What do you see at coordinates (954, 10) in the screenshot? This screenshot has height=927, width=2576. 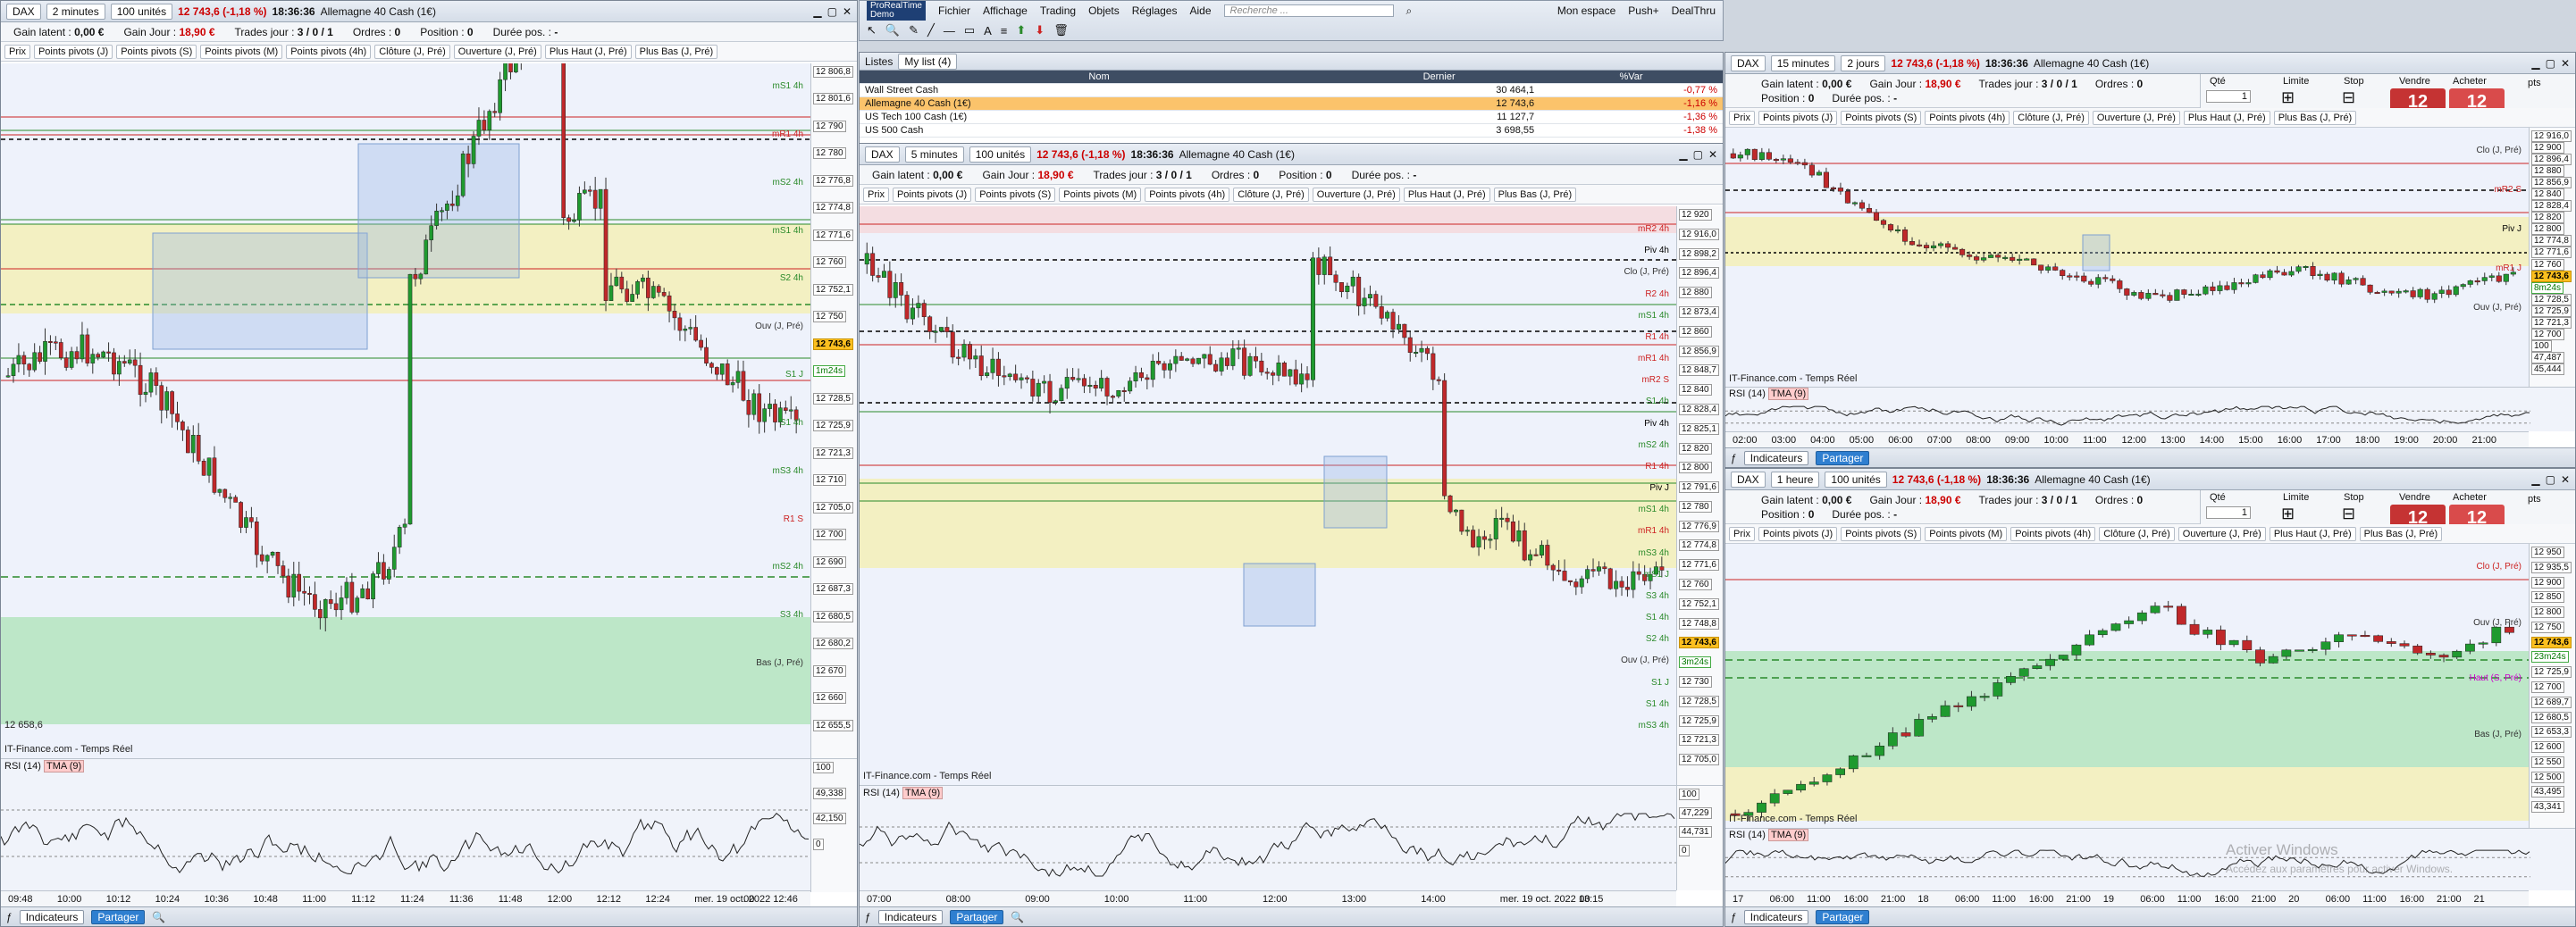 I see `menu-fichier: Fichier` at bounding box center [954, 10].